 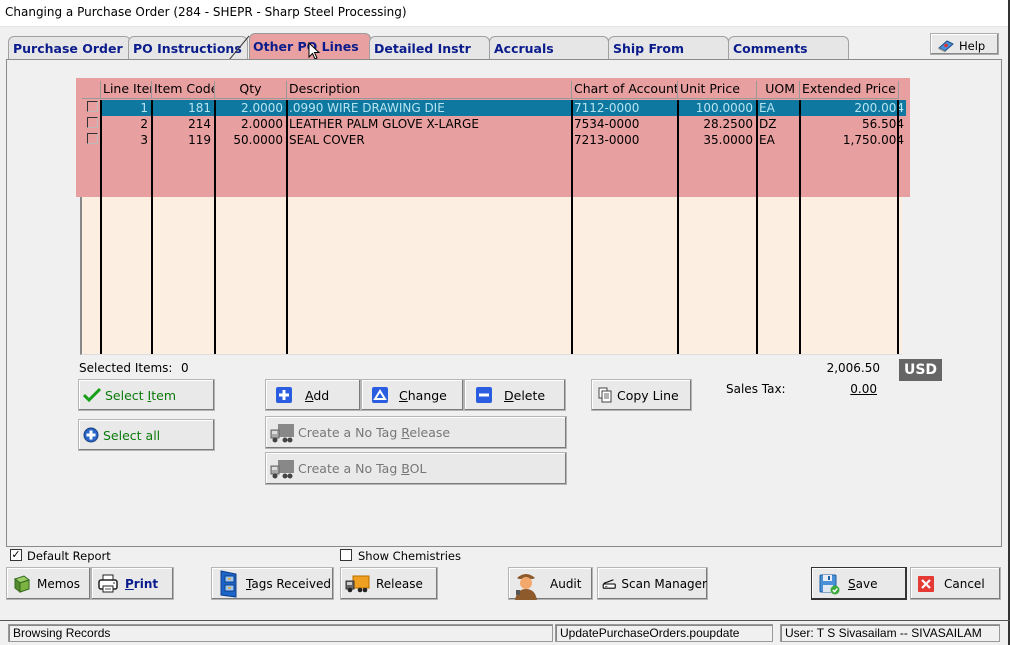 What do you see at coordinates (183, 90) in the screenshot?
I see `header-item-code: Item Code` at bounding box center [183, 90].